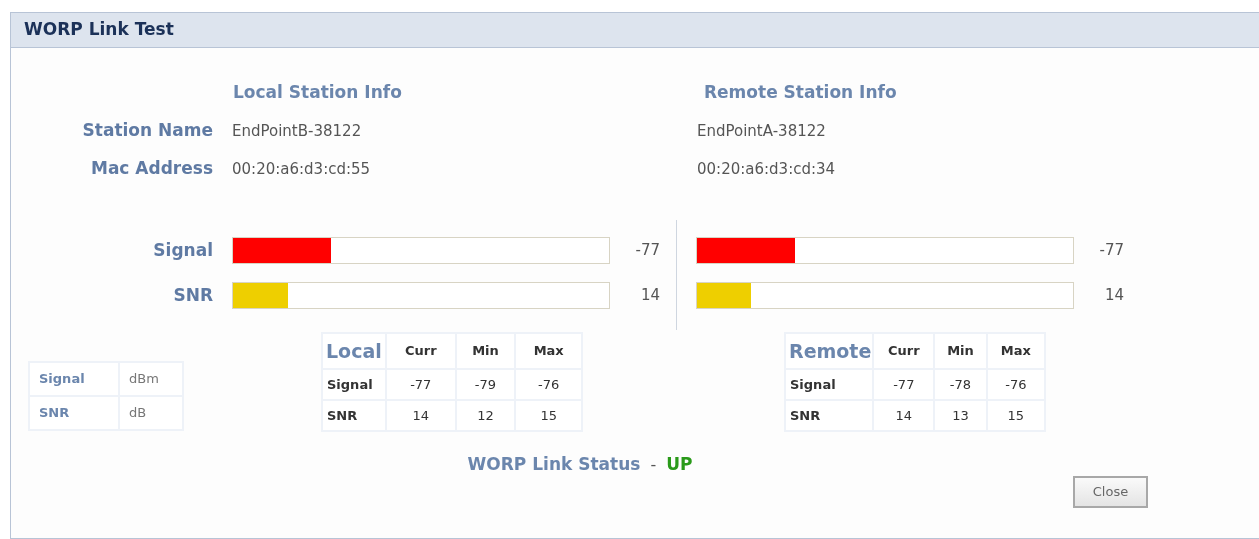 The height and width of the screenshot is (539, 1259). I want to click on legend-name: SNR, so click(74, 413).